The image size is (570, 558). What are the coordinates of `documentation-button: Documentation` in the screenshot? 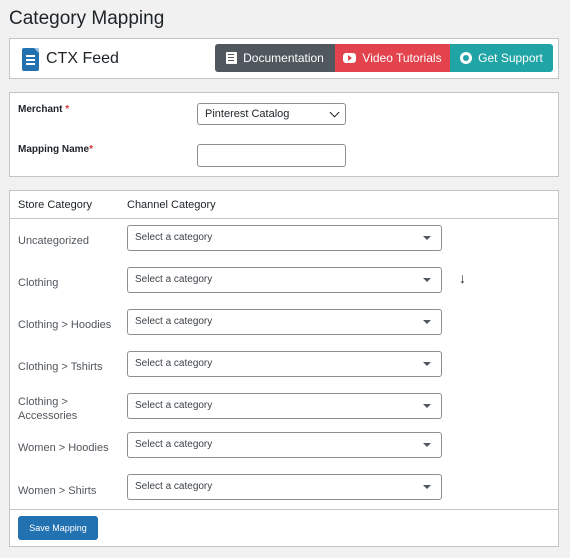 It's located at (275, 58).